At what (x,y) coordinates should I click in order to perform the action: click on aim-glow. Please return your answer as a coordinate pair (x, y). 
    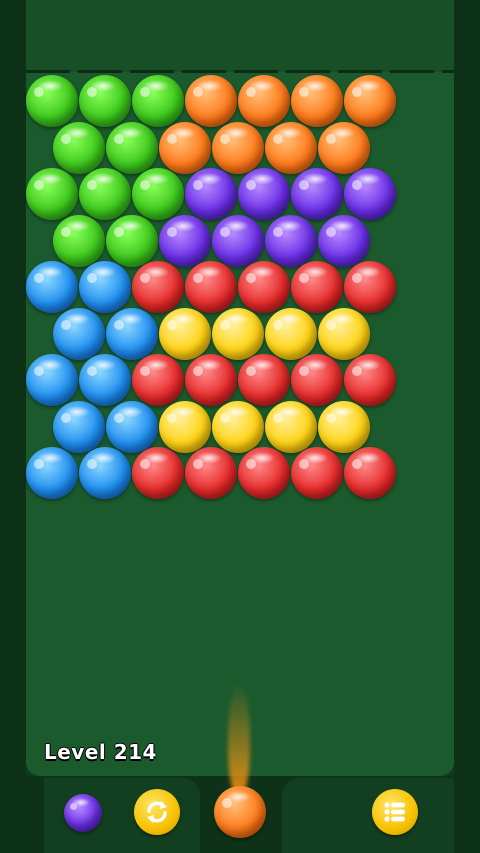
    Looking at the image, I should click on (239, 738).